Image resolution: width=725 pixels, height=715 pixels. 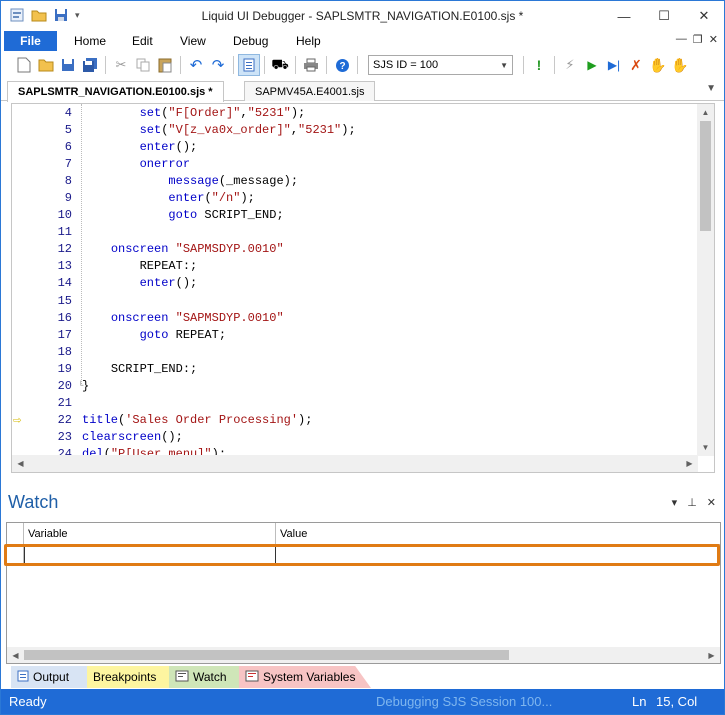 I want to click on save-icon, so click(x=68, y=65).